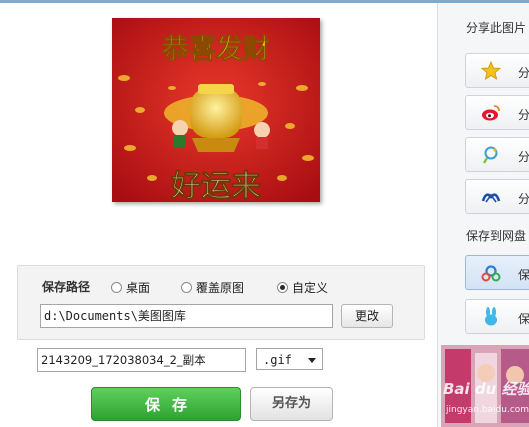 The width and height of the screenshot is (529, 427). Describe the element at coordinates (282, 287) in the screenshot. I see `radio-custom-dot` at that location.